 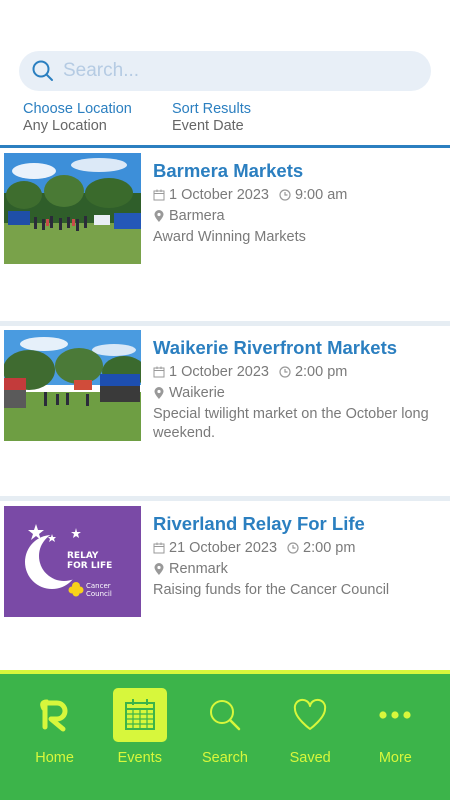 I want to click on nav-saved-label: Saved, so click(x=310, y=758).